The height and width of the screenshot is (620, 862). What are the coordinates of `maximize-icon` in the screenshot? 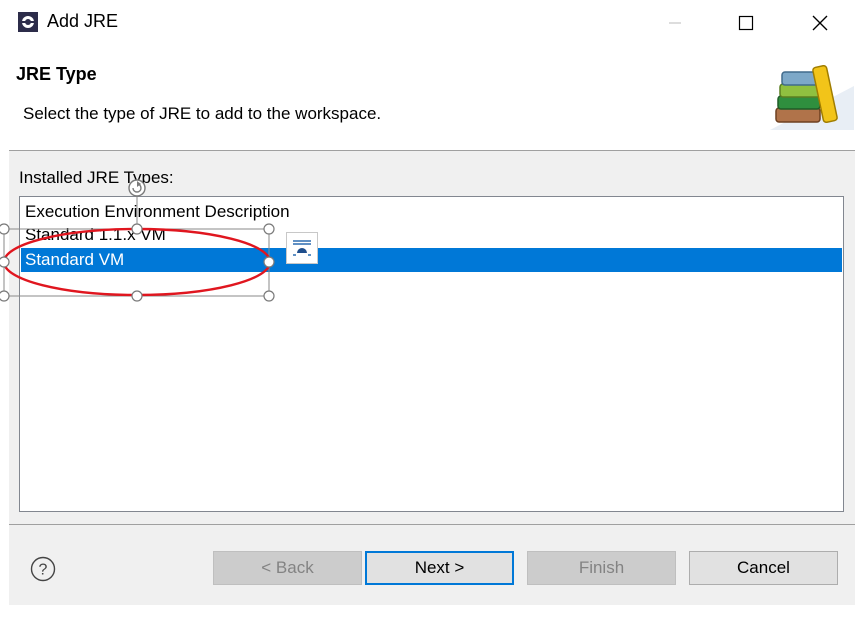 It's located at (746, 23).